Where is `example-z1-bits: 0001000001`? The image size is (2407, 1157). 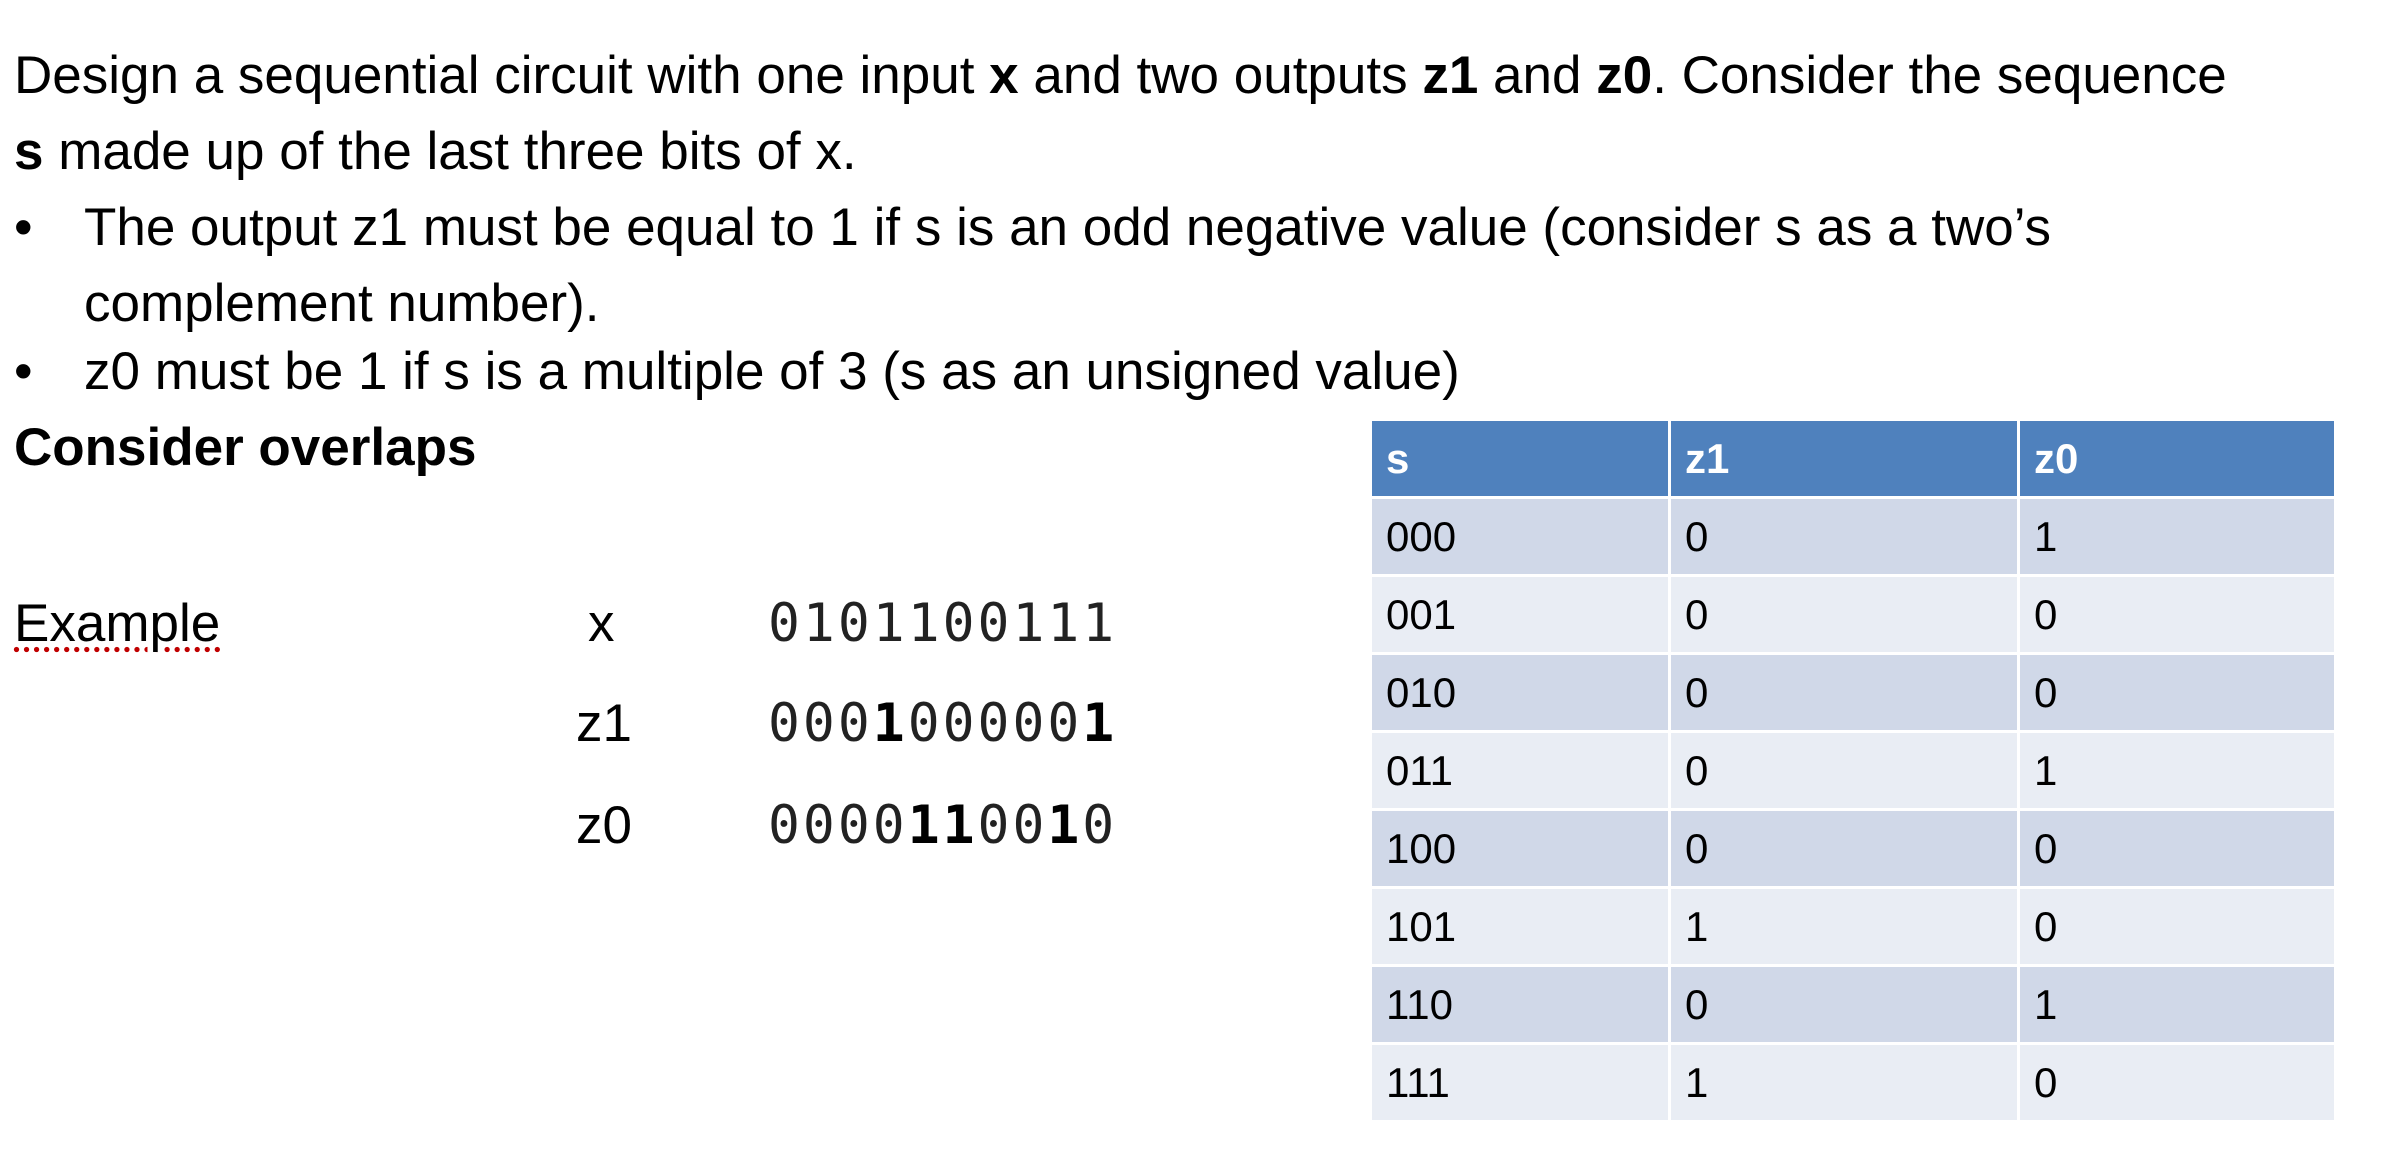 example-z1-bits: 0001000001 is located at coordinates (942, 724).